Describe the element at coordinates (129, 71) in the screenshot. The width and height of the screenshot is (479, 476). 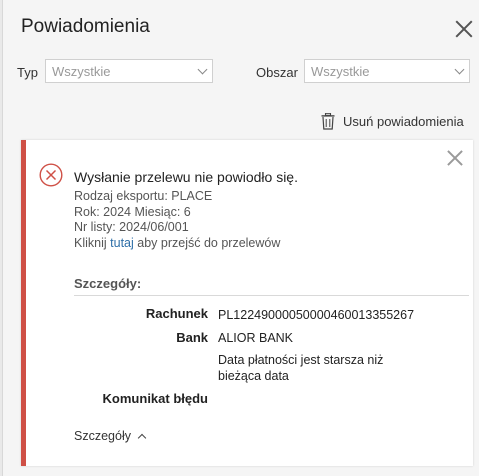
I see `type-filter-select: Wszystkie` at that location.